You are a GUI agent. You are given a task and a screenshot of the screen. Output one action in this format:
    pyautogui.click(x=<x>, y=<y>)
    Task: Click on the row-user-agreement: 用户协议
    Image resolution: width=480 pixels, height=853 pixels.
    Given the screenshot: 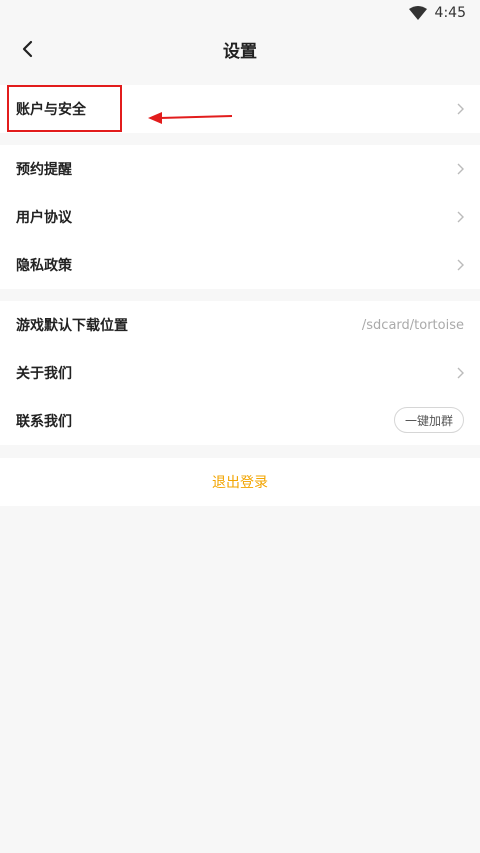 What is the action you would take?
    pyautogui.click(x=240, y=217)
    